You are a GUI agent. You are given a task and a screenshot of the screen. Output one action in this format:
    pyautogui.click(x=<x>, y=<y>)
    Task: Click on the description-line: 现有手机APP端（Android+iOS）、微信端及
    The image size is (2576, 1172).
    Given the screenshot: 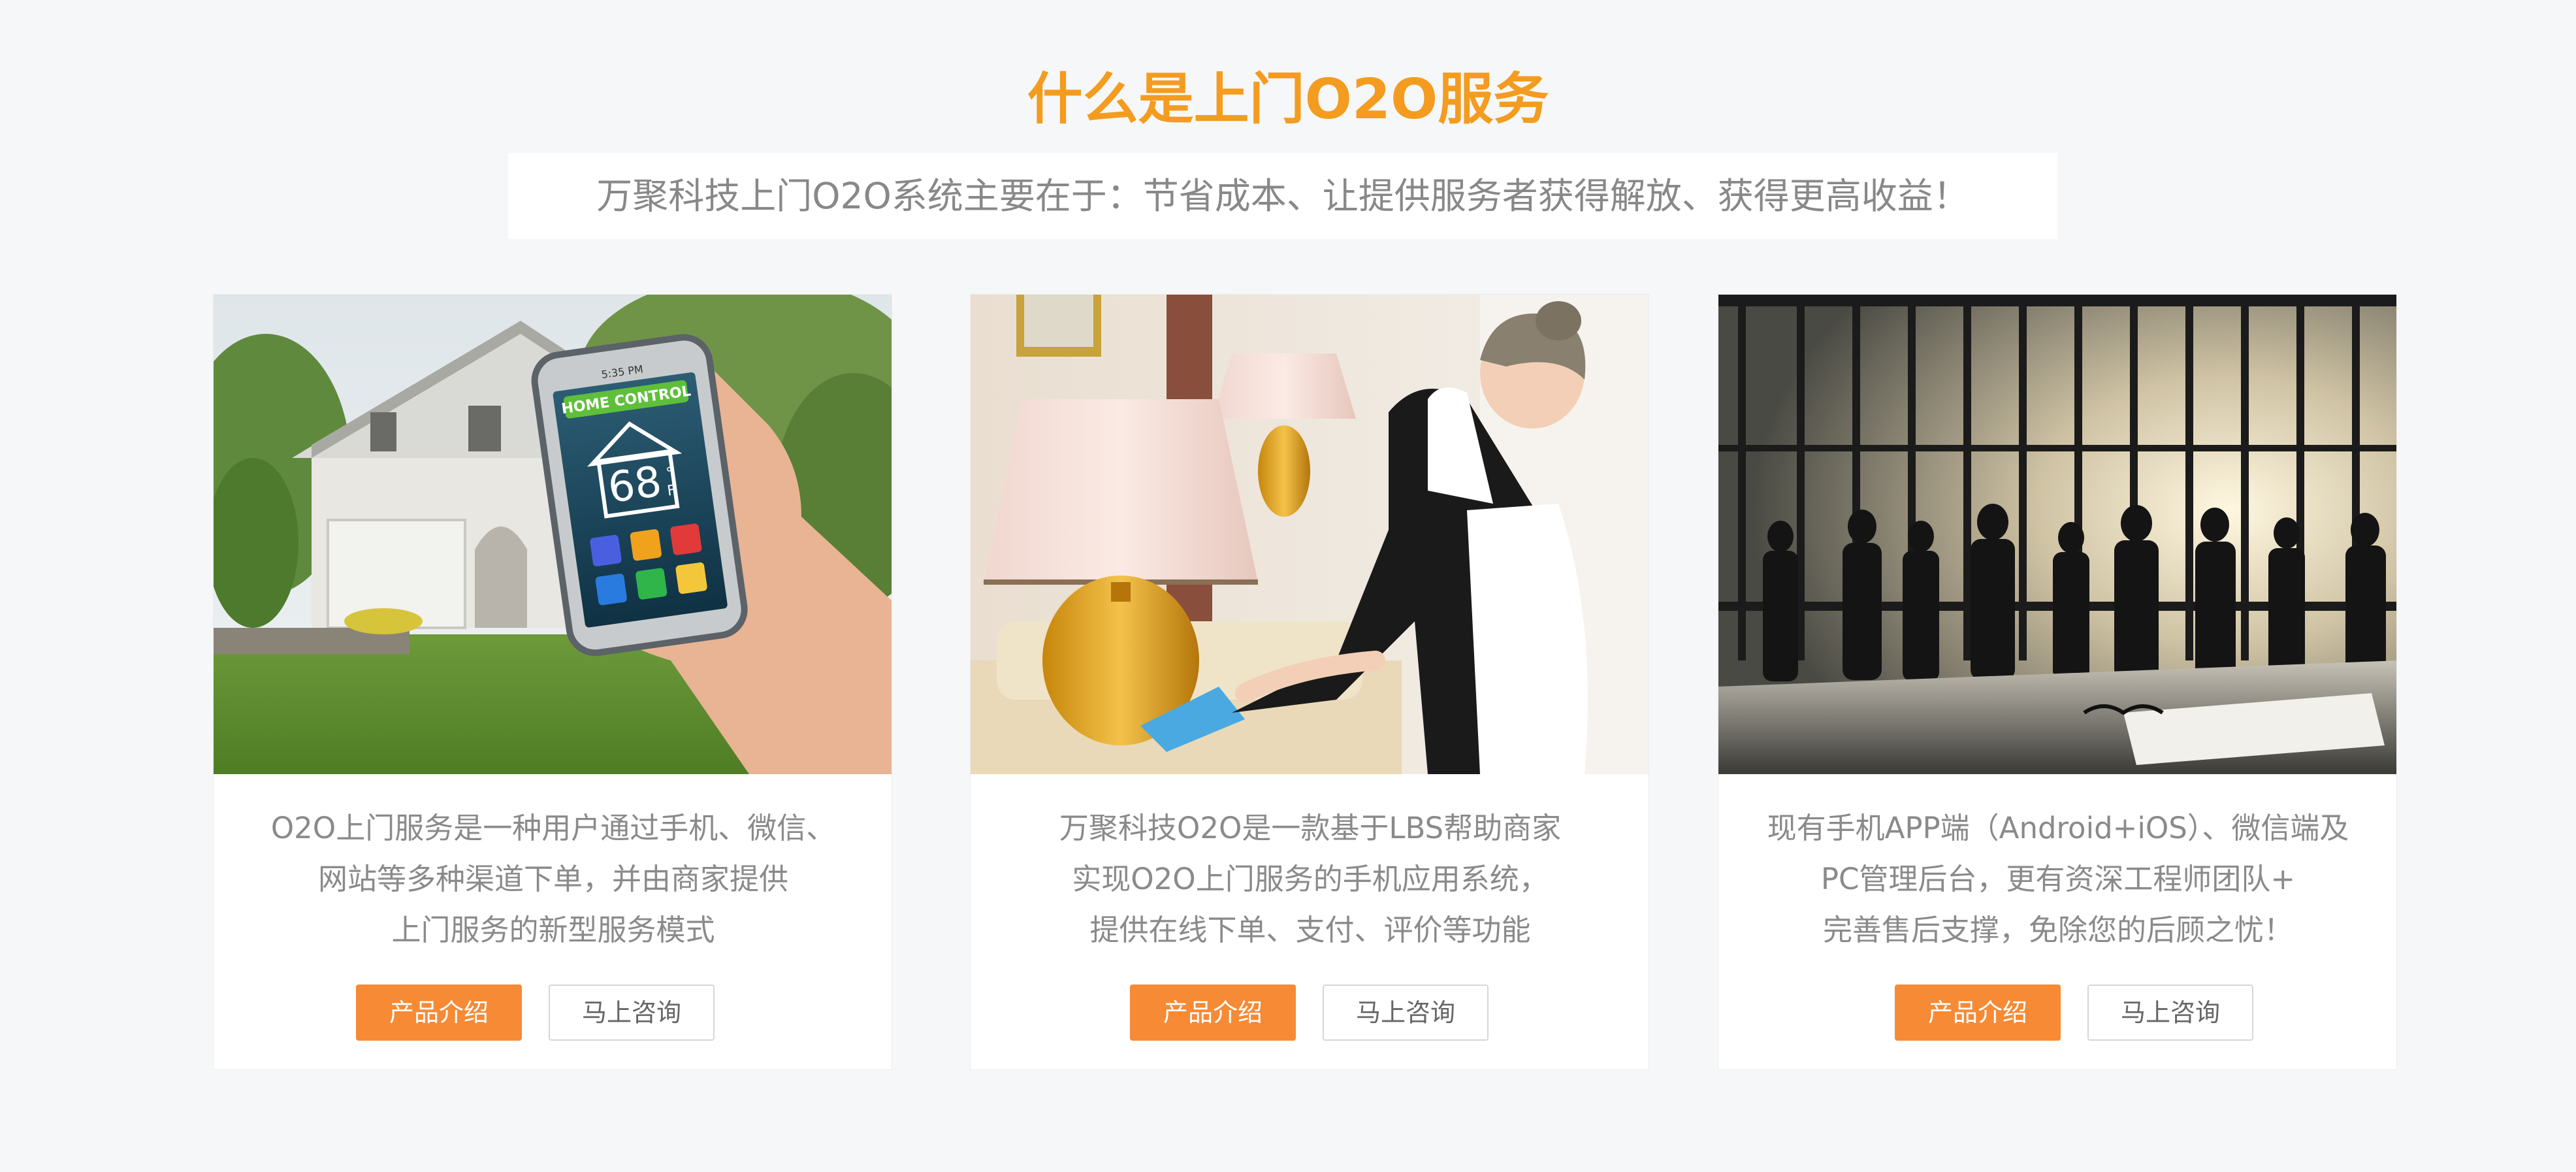 What is the action you would take?
    pyautogui.click(x=2058, y=828)
    